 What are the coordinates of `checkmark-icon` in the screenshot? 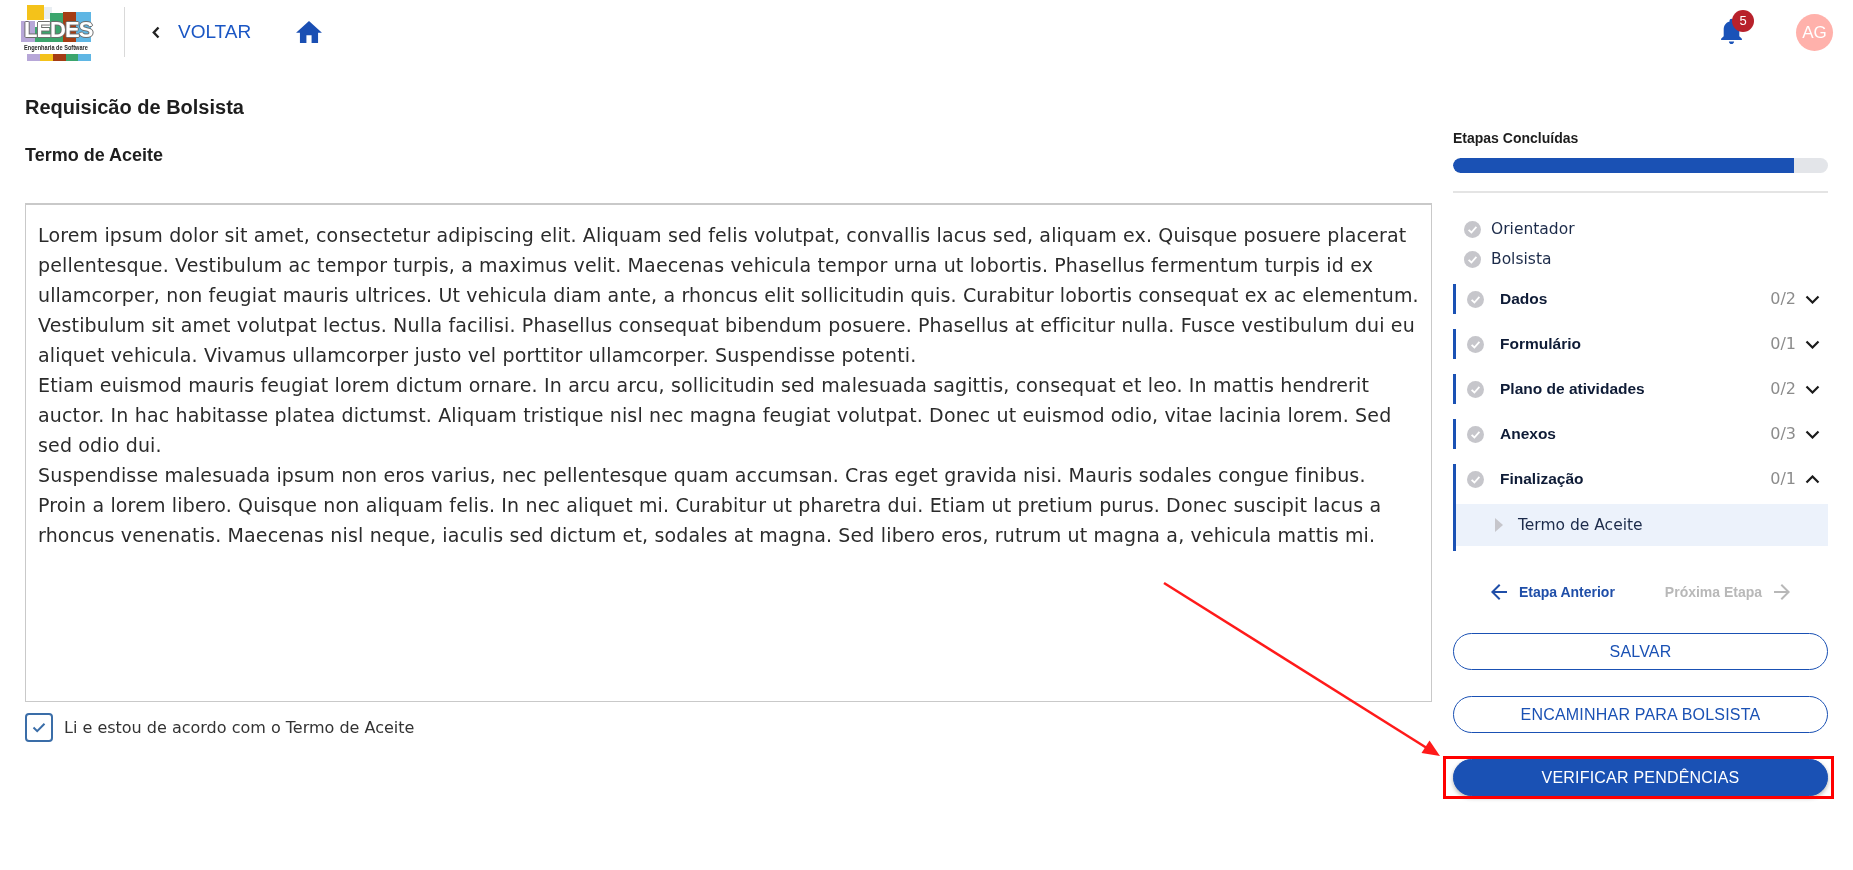 It's located at (39, 727).